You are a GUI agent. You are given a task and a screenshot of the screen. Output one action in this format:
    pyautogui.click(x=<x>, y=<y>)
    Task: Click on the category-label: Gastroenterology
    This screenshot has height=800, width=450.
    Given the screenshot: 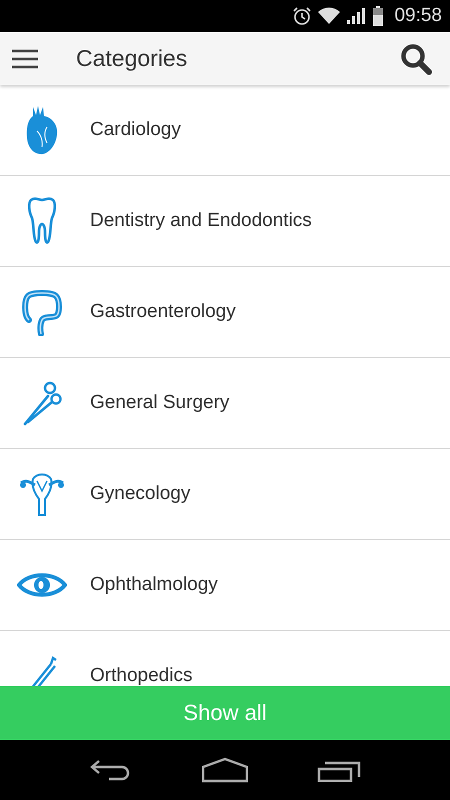 What is the action you would take?
    pyautogui.click(x=163, y=312)
    